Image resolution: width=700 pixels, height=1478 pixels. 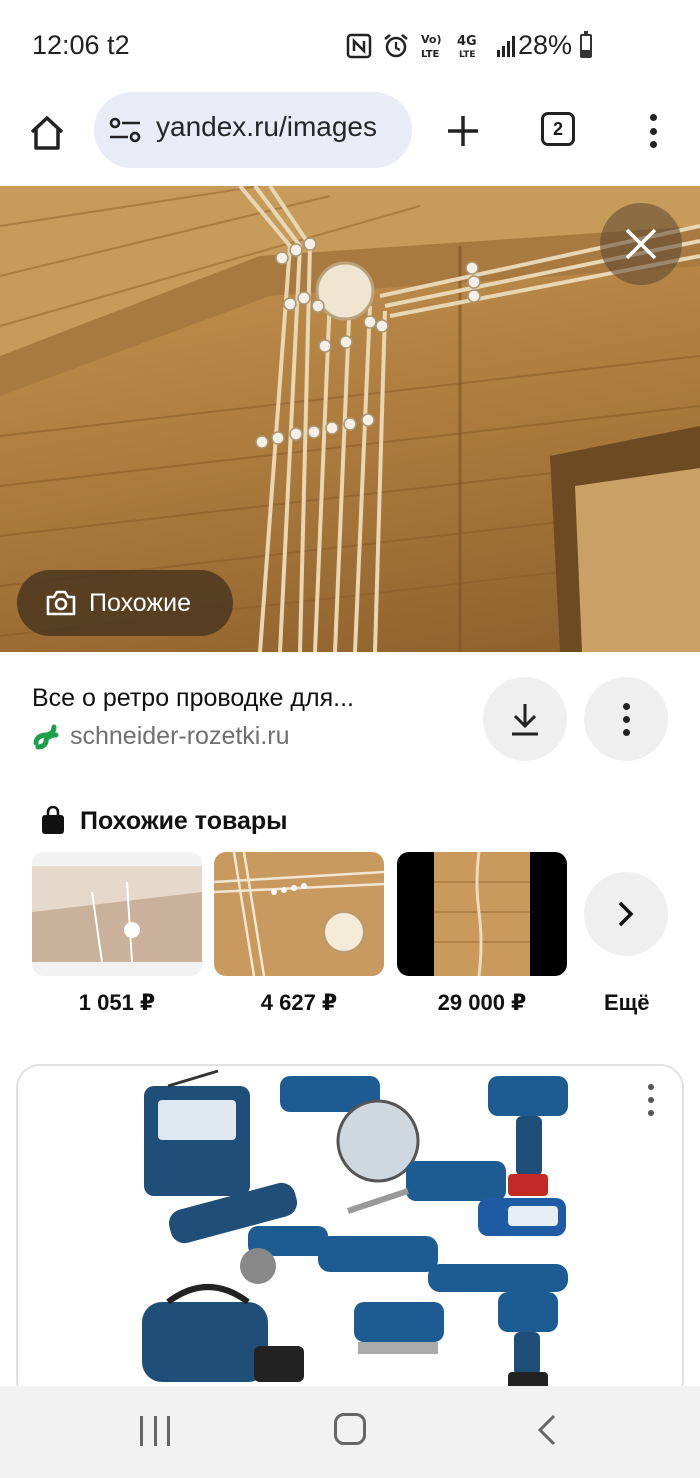 I want to click on battery-icon, so click(x=586, y=44).